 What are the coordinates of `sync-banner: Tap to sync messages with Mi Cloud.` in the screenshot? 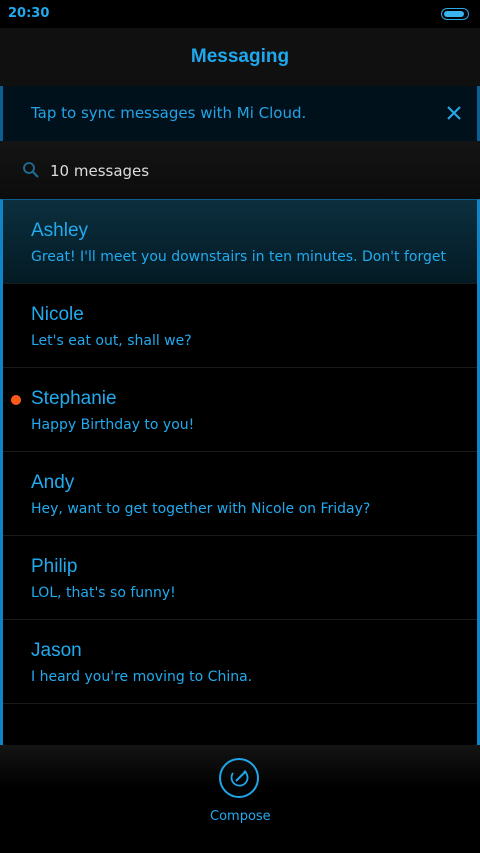 It's located at (240, 113).